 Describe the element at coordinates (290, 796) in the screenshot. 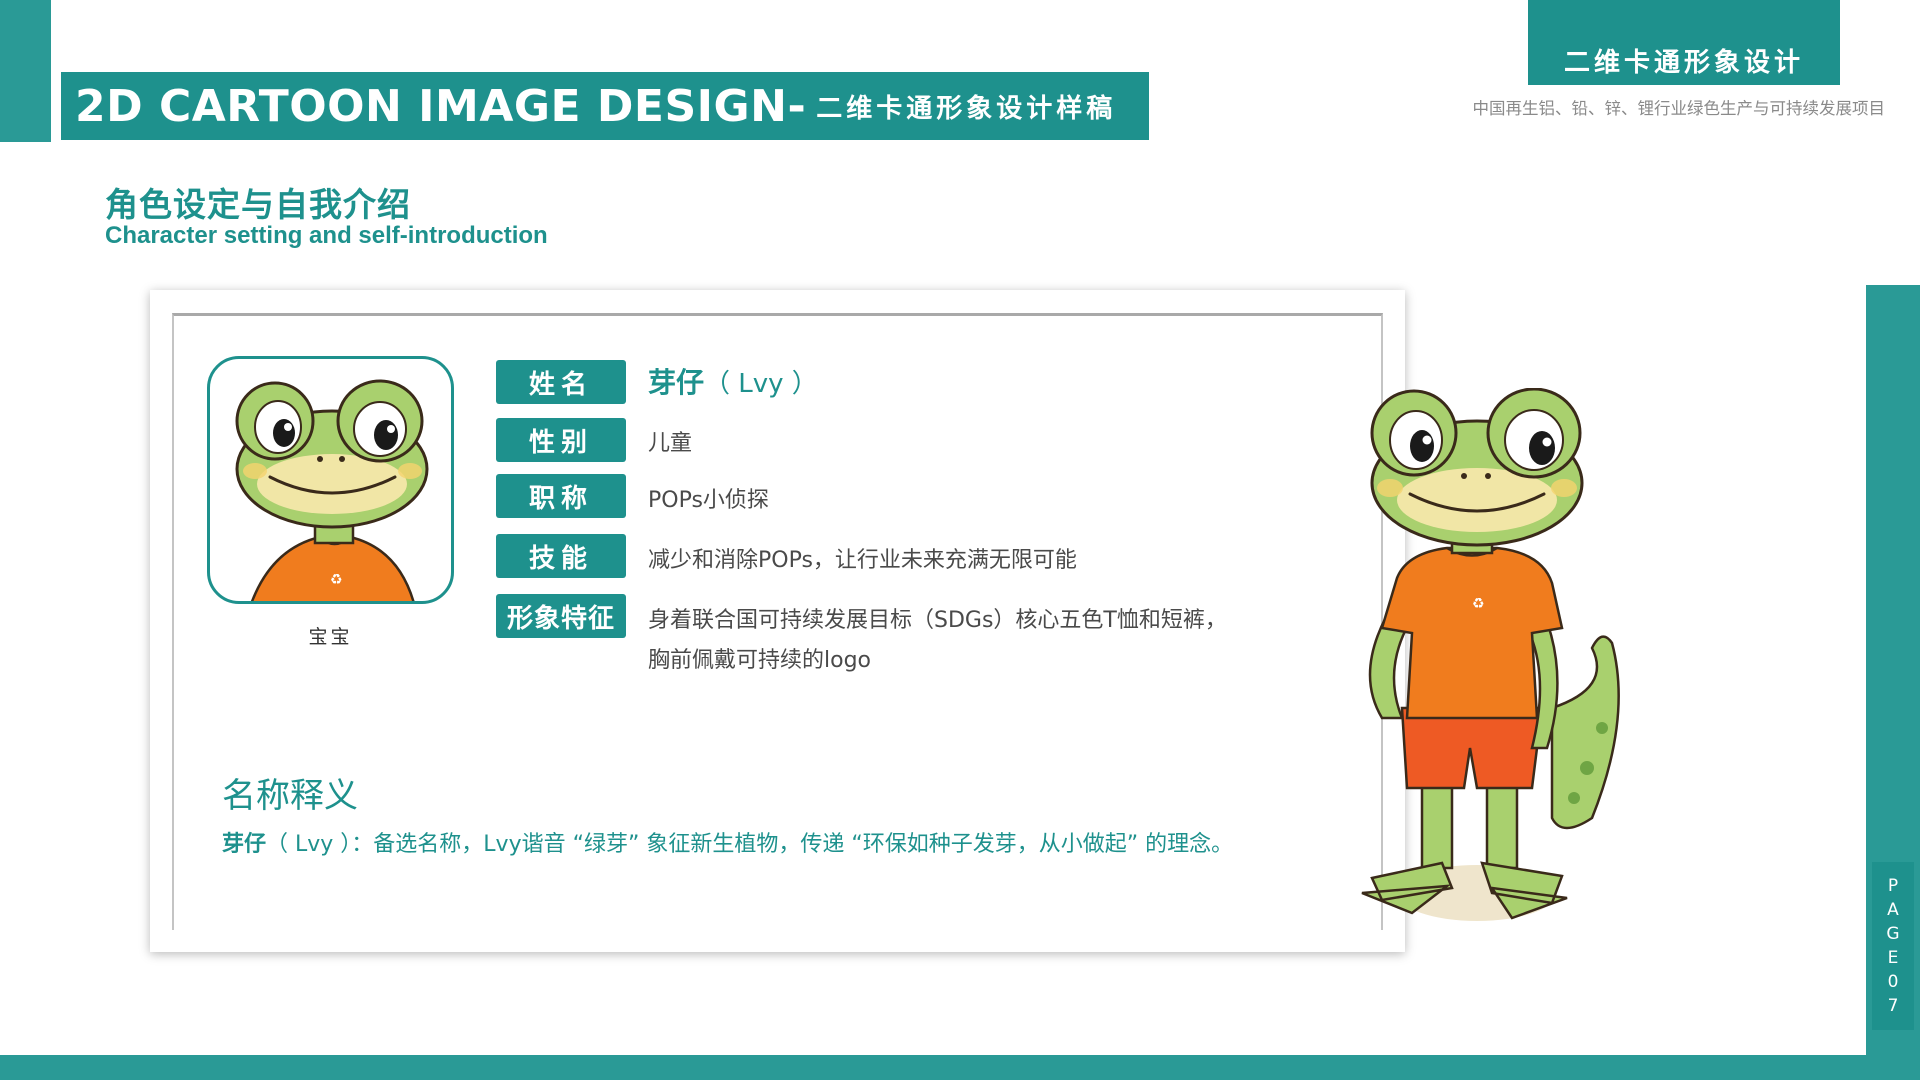

I see `naming-title: 名称释义` at that location.